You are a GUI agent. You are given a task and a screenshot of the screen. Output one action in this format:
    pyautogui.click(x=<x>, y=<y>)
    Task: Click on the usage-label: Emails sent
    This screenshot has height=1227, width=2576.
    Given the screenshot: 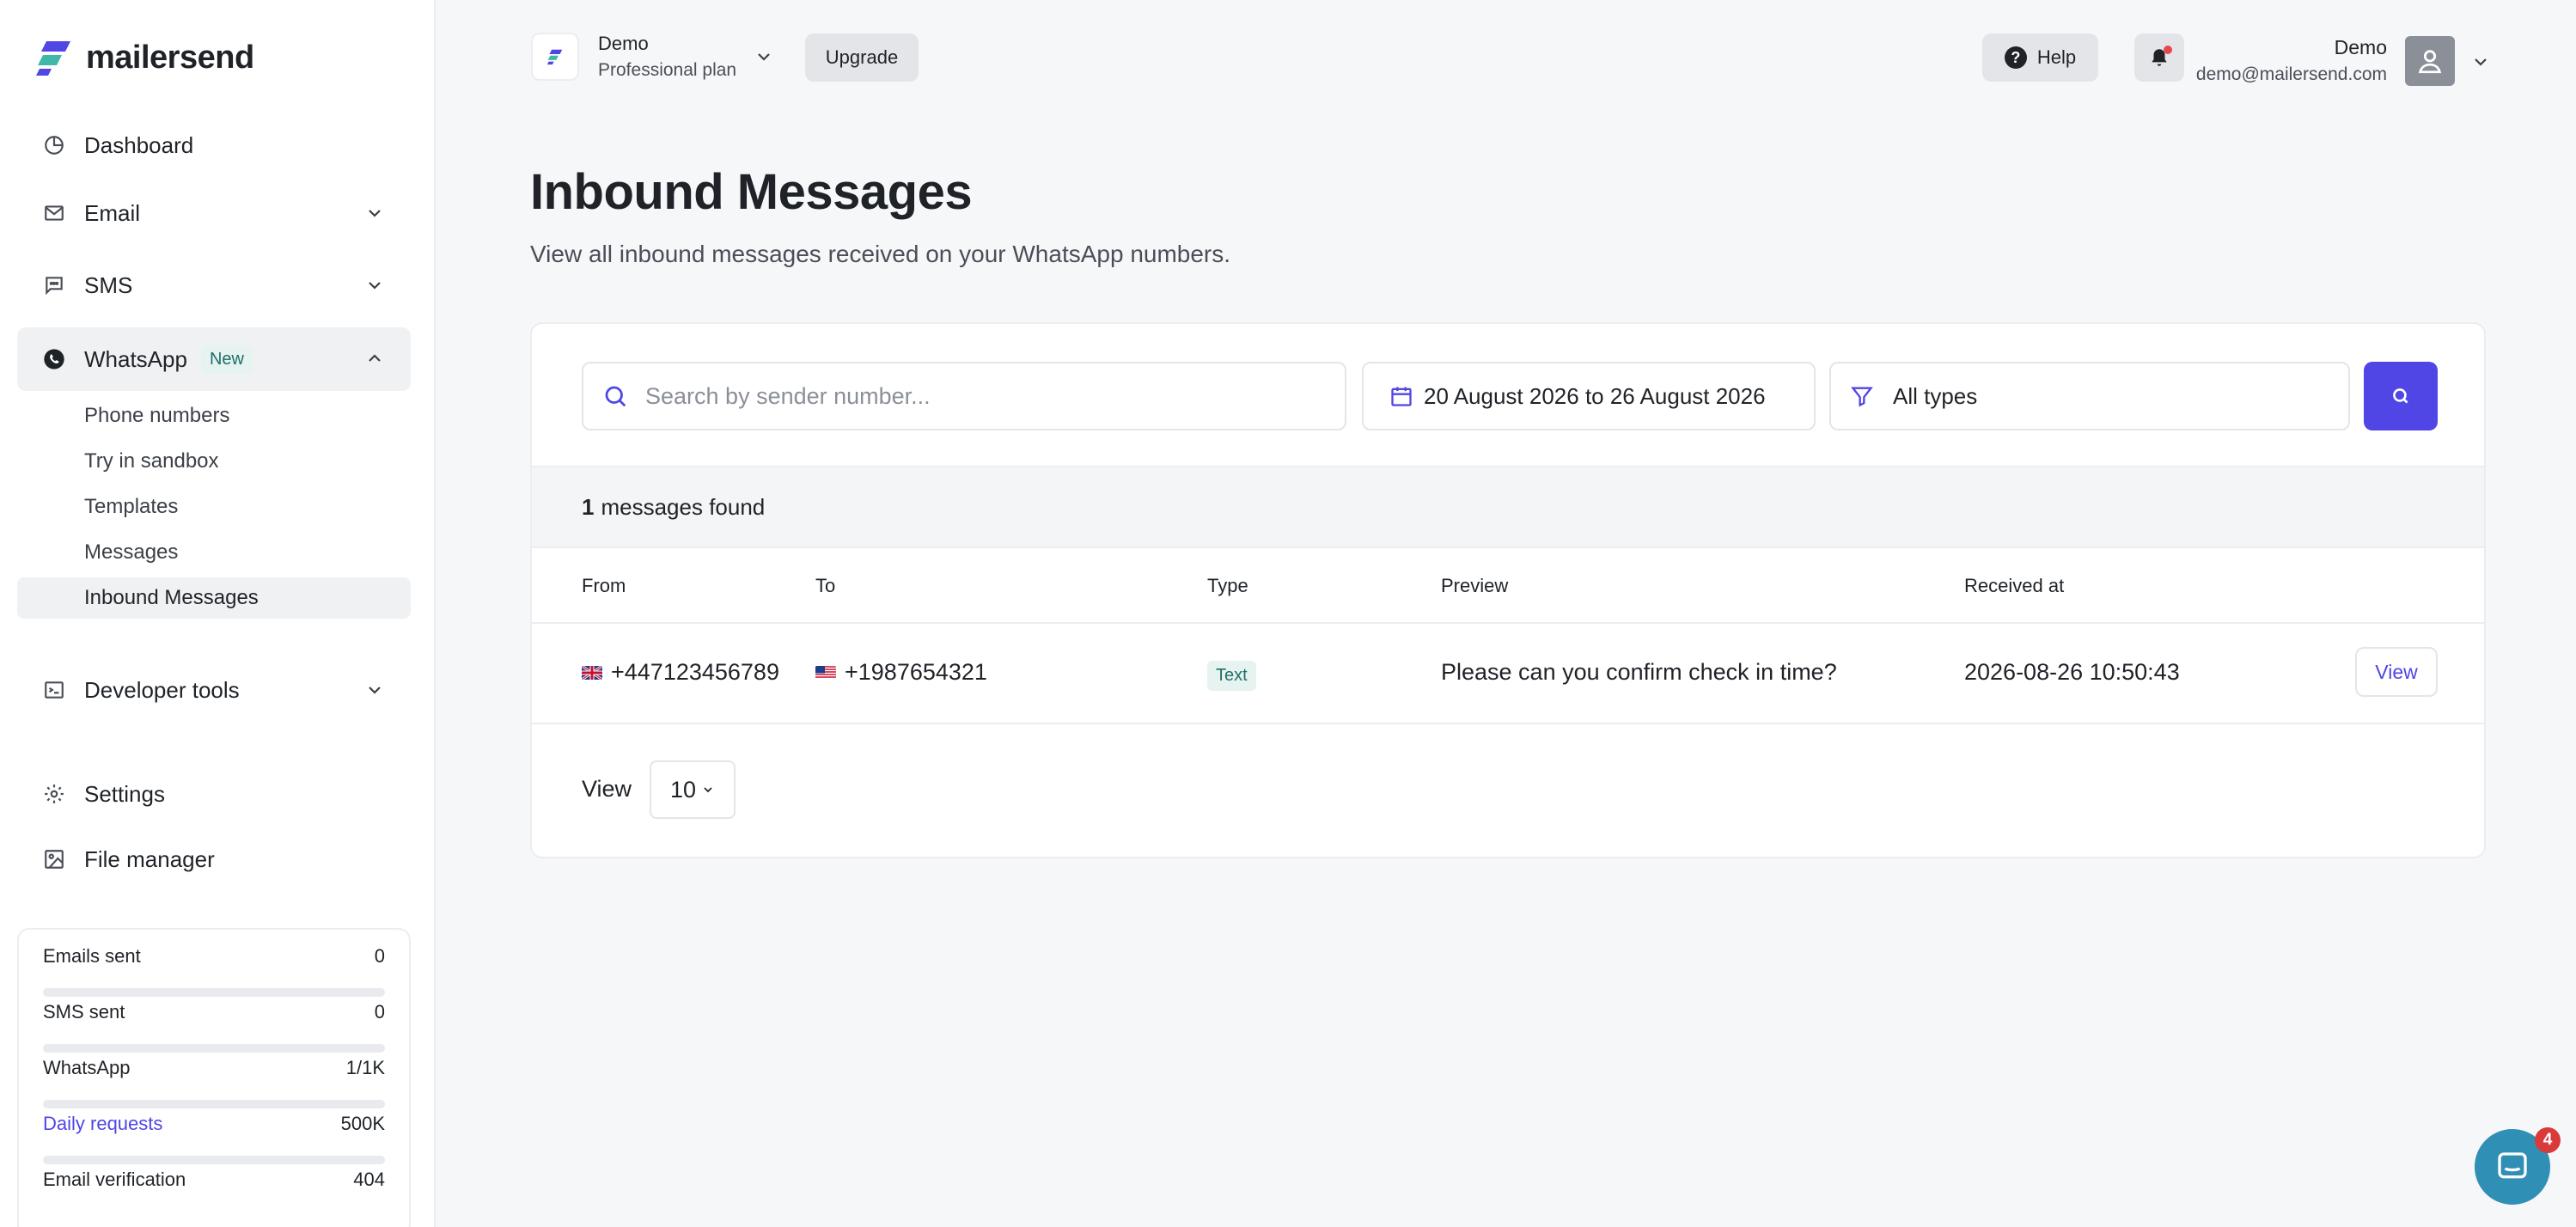 What is the action you would take?
    pyautogui.click(x=92, y=956)
    